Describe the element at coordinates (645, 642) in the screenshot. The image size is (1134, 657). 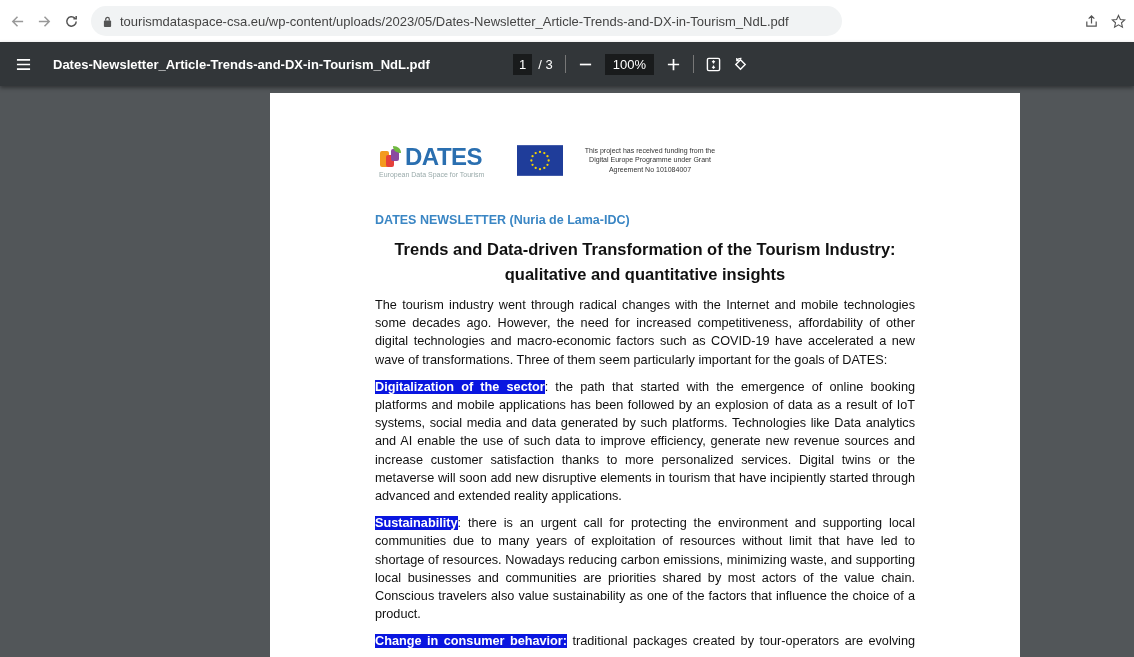
I see `paragraph: Change in consumer behavior: traditional packages created by tour-operators are evolving` at that location.